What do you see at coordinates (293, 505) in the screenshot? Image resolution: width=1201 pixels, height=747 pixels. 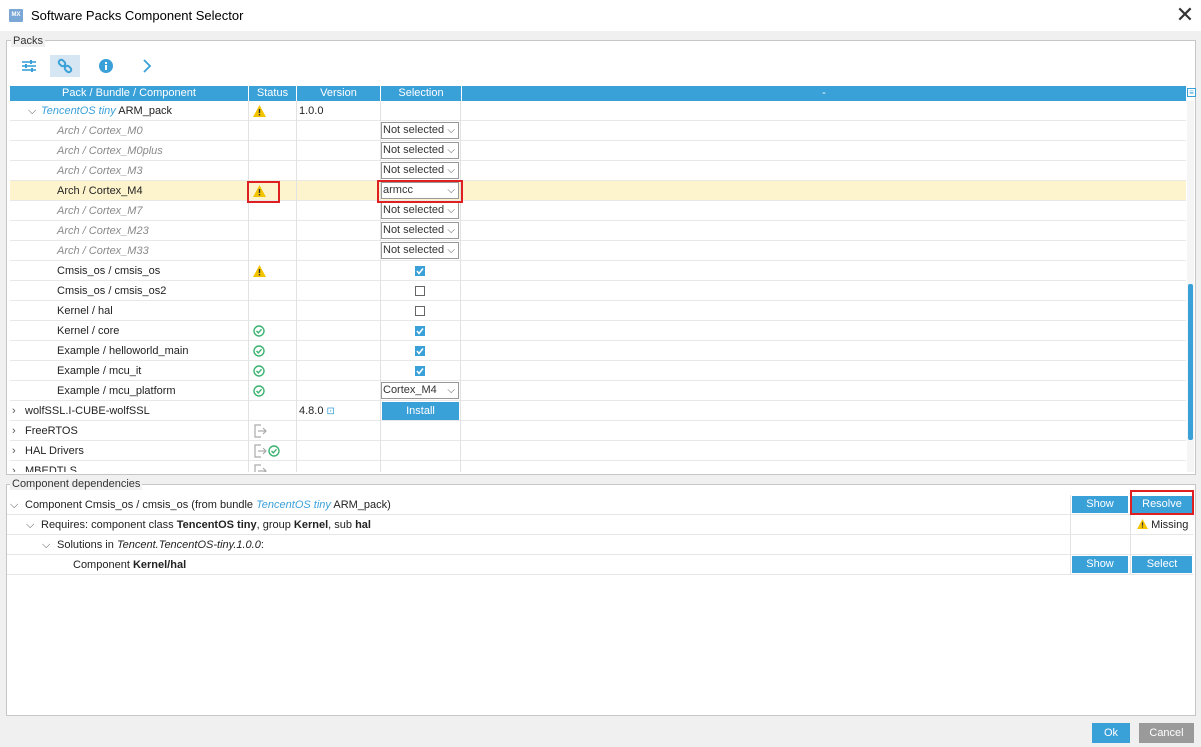 I see `bundle-name: TencentOS tiny` at bounding box center [293, 505].